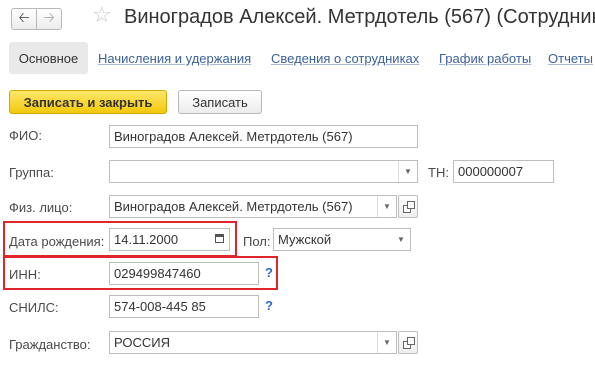  What do you see at coordinates (257, 241) in the screenshot?
I see `sex-label: Пол:` at bounding box center [257, 241].